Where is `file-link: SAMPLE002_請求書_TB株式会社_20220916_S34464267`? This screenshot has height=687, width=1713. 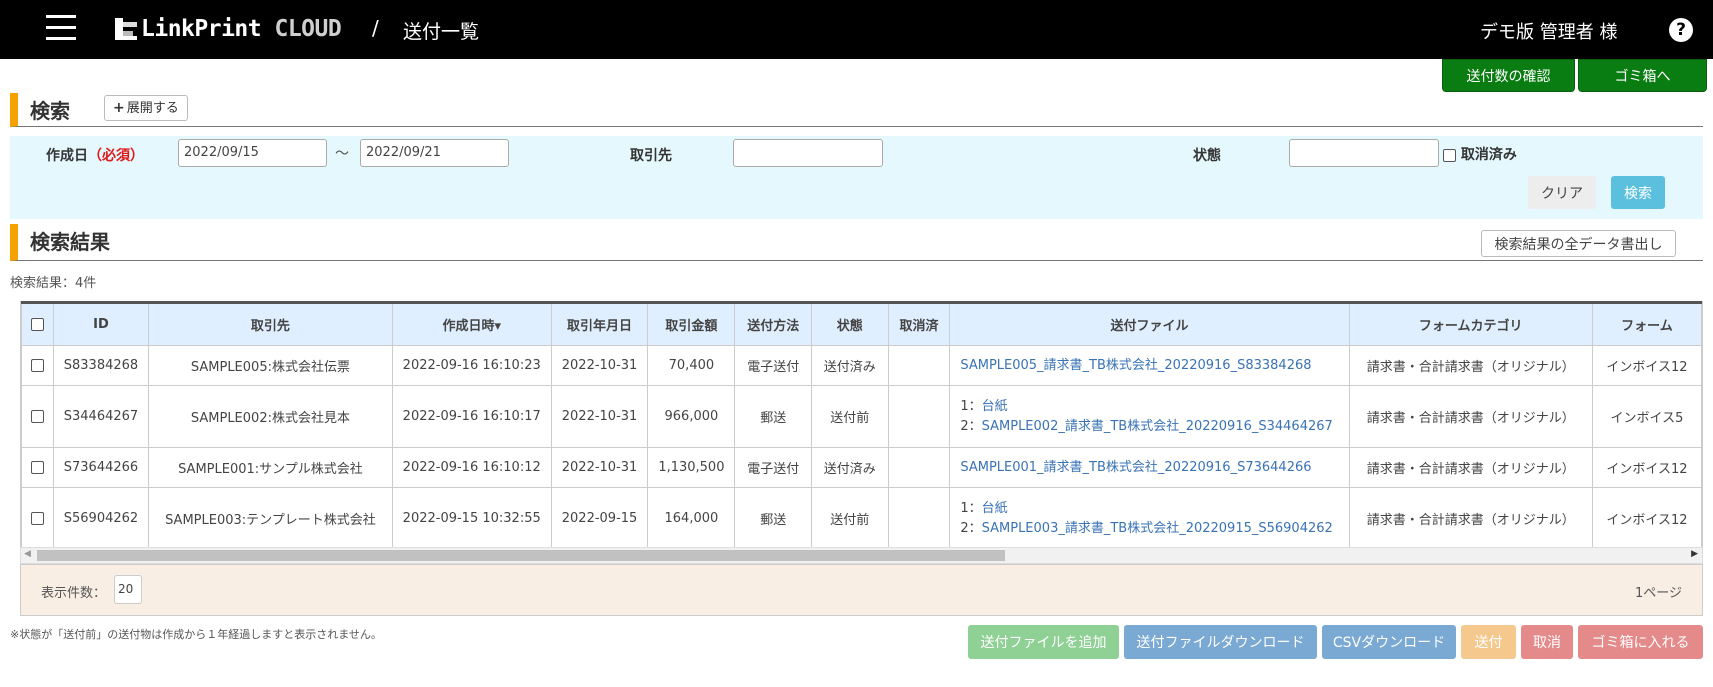
file-link: SAMPLE002_請求書_TB株式会社_20220916_S34464267 is located at coordinates (1157, 426).